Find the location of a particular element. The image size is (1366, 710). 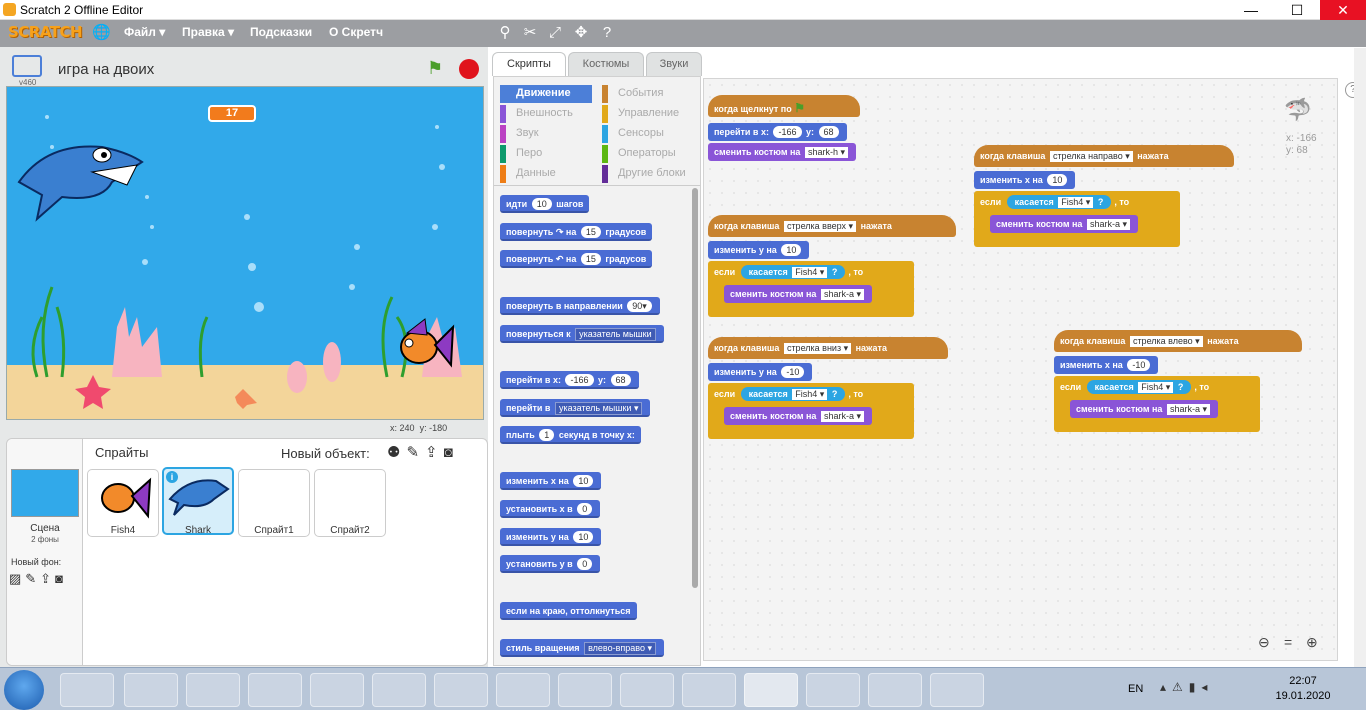

block-move-steps: идти 10 шагов is located at coordinates (545, 204).